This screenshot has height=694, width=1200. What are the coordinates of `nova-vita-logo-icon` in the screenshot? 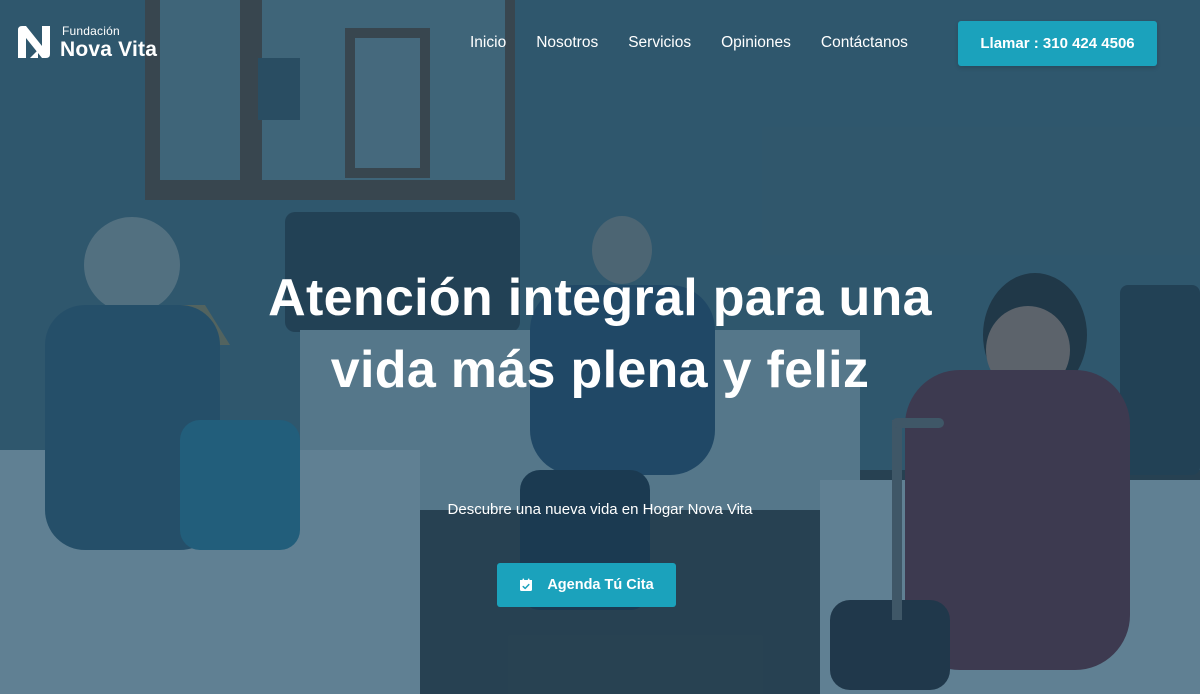 It's located at (34, 42).